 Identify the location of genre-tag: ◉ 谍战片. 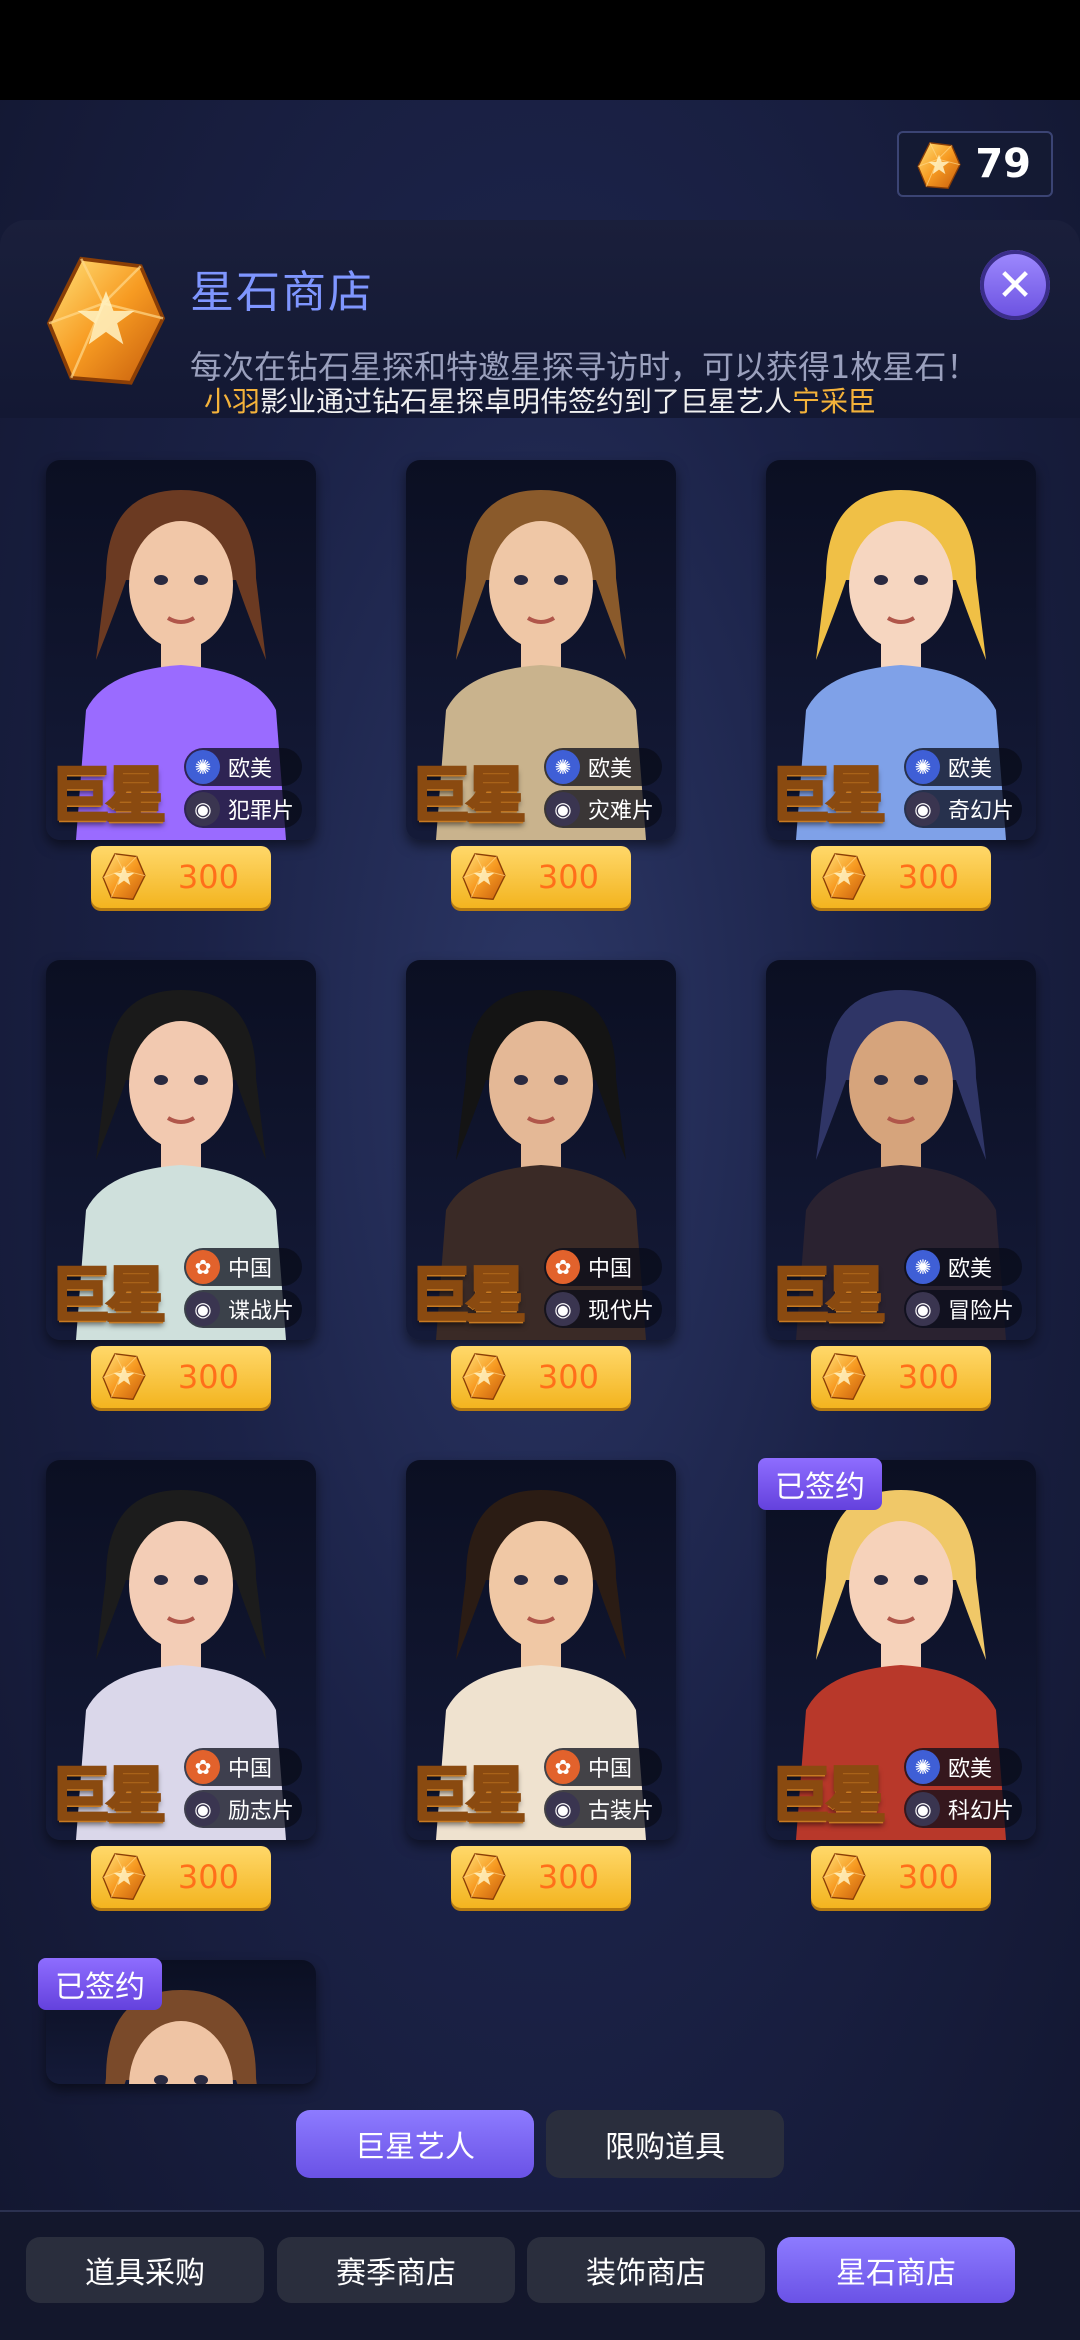
(243, 1309).